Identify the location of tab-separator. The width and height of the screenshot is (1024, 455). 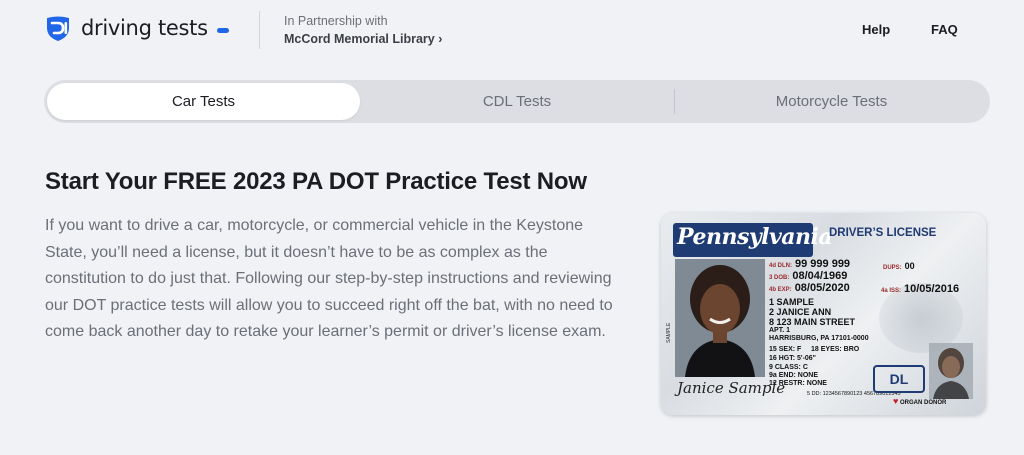
(674, 101).